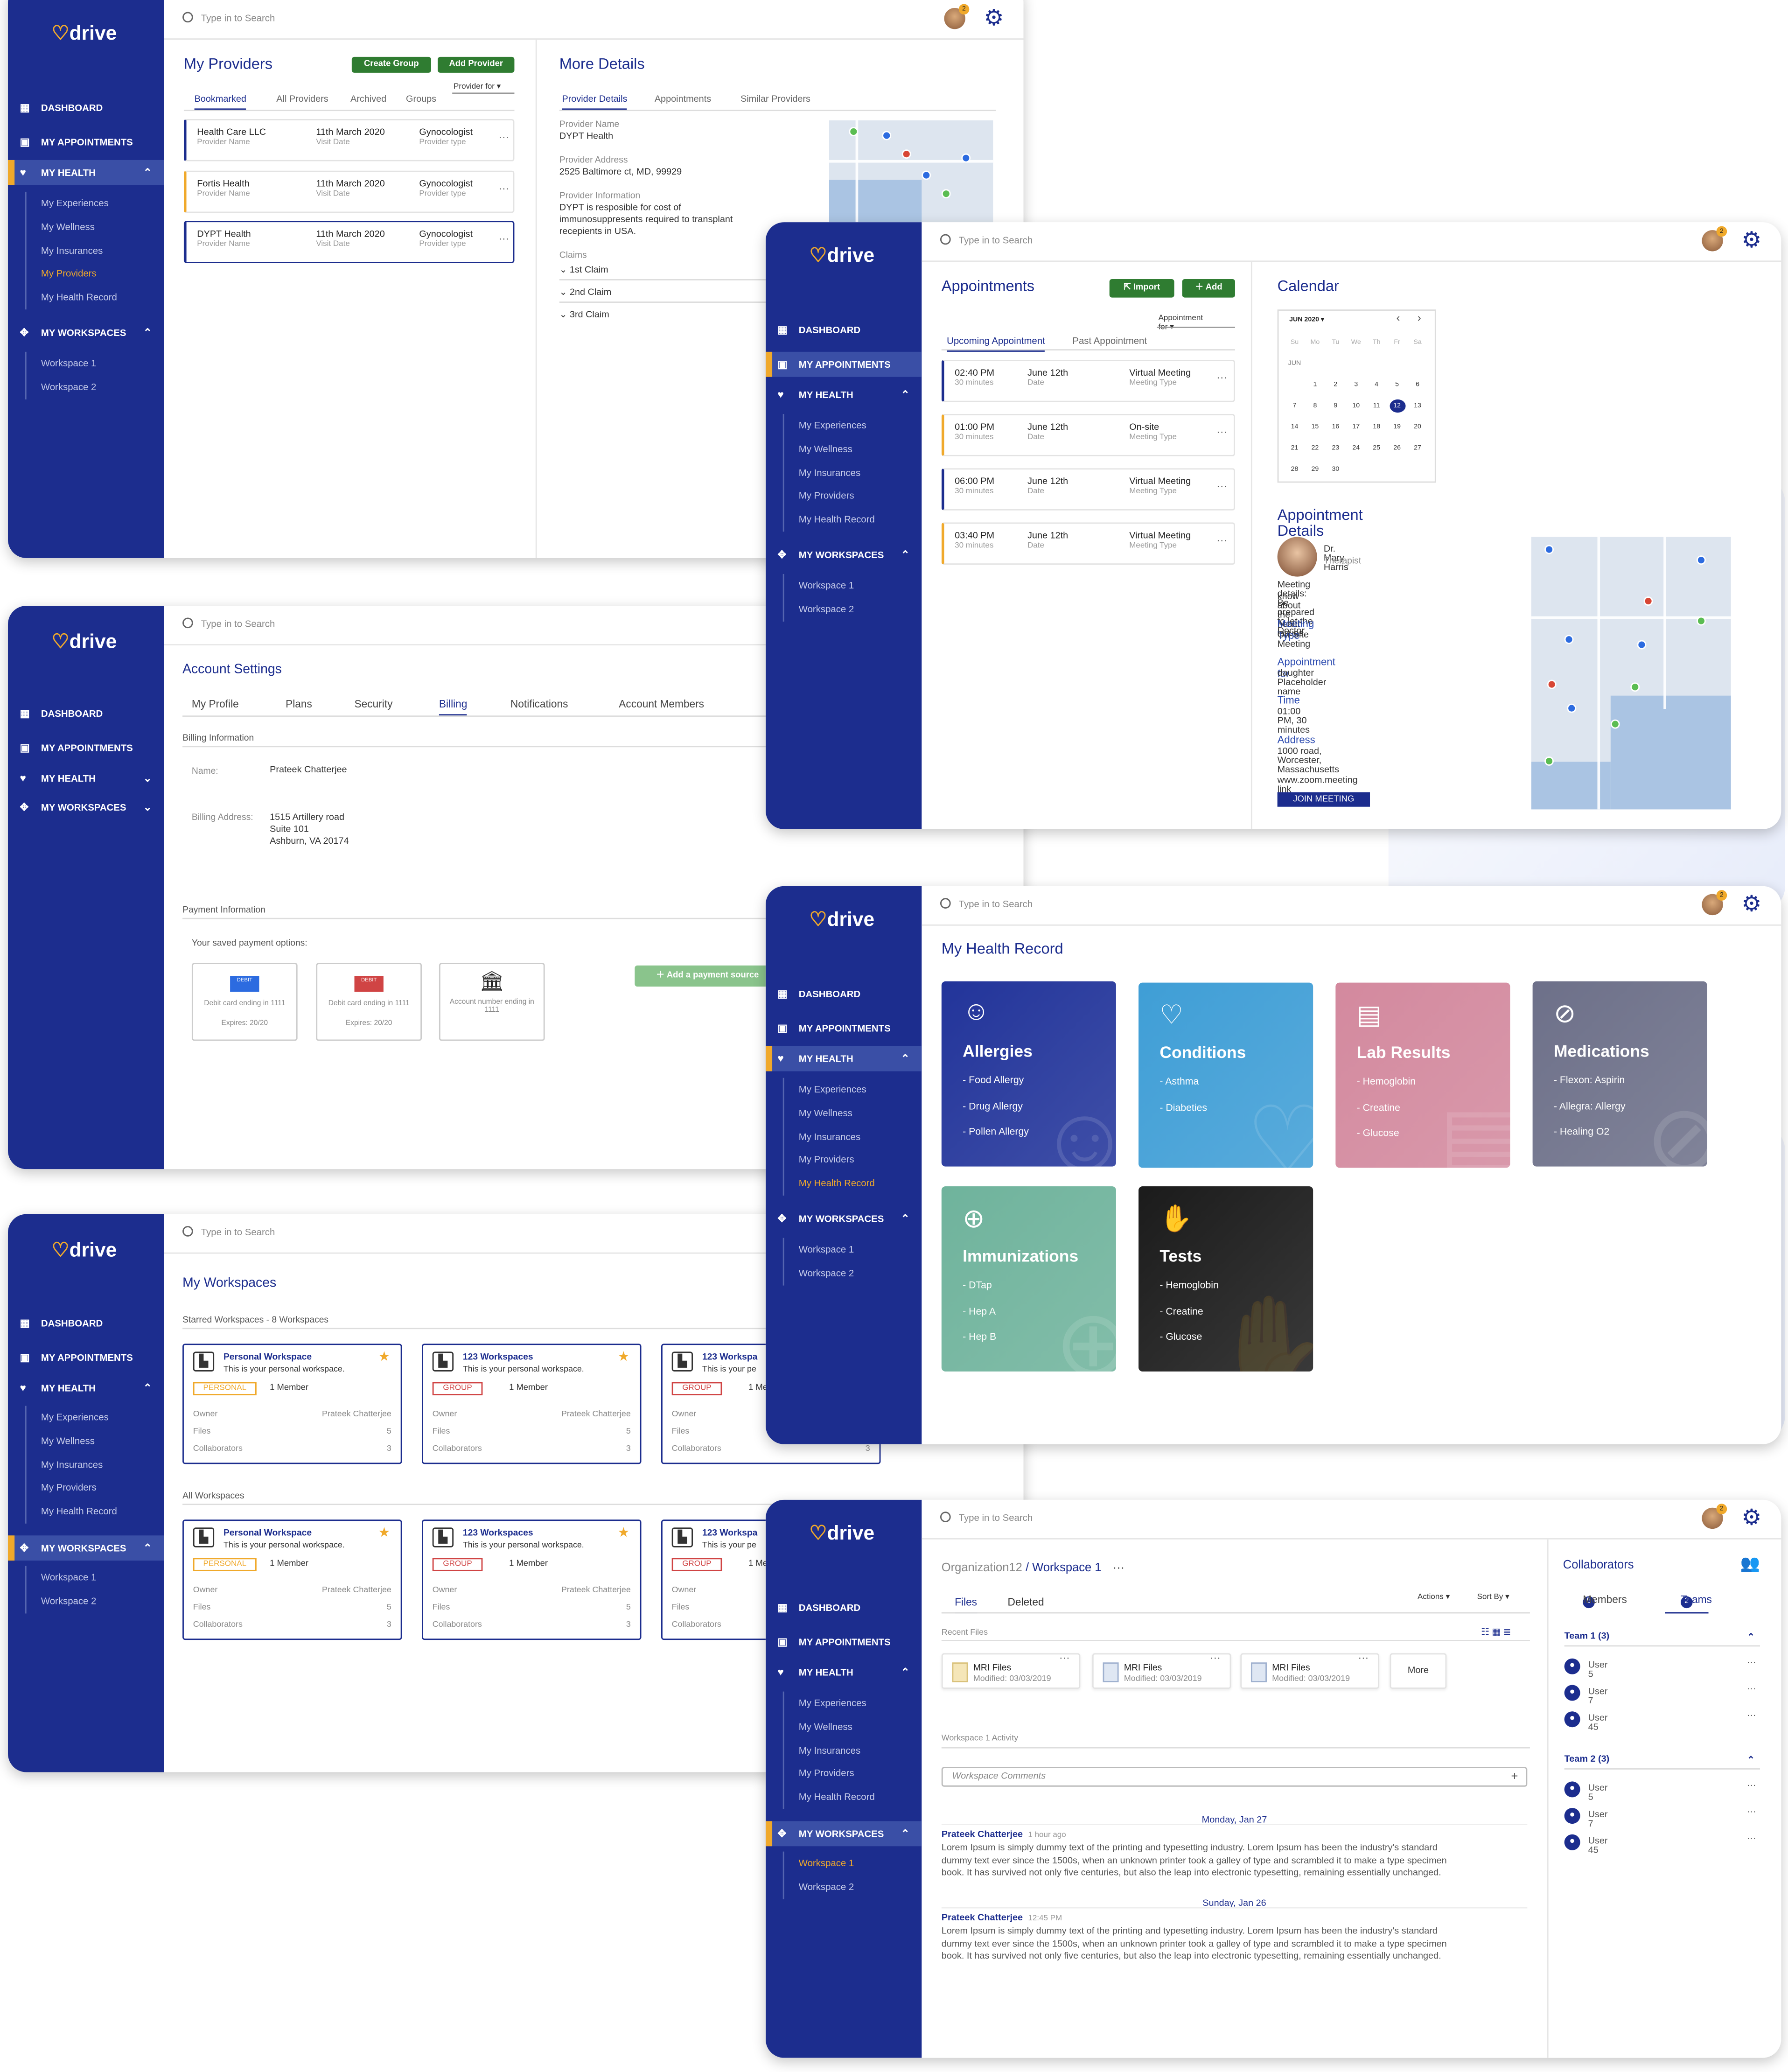  What do you see at coordinates (1026, 1602) in the screenshot?
I see `tab-deleted: Deleted` at bounding box center [1026, 1602].